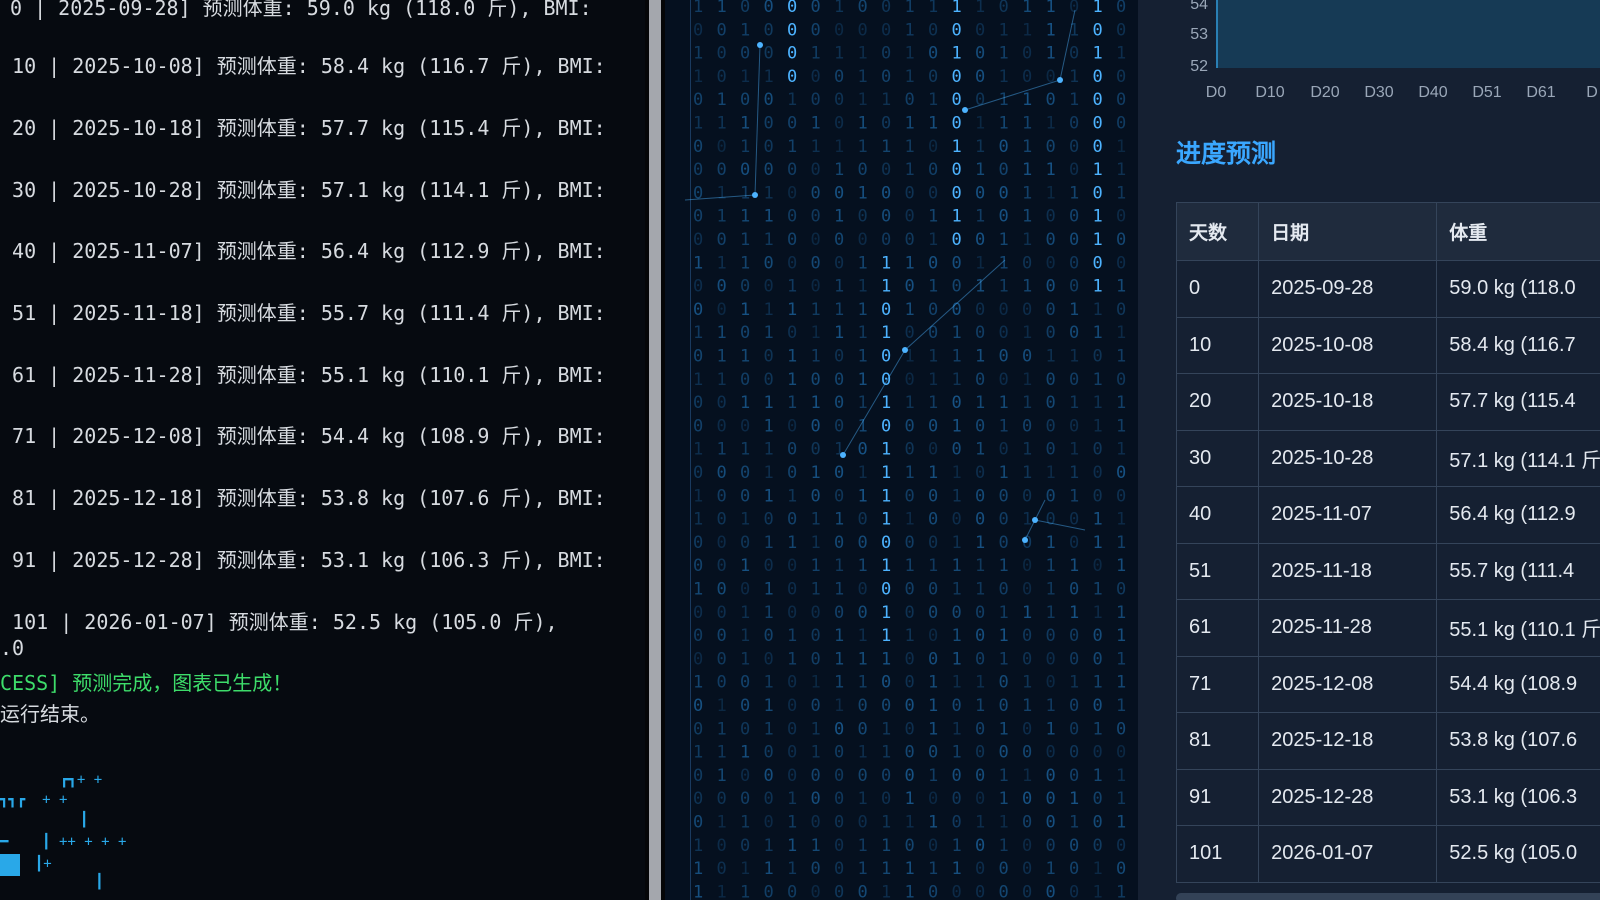 The height and width of the screenshot is (900, 1600). I want to click on table-row: 81 2025-12-18 53.8 kg (107.6, so click(1387, 741).